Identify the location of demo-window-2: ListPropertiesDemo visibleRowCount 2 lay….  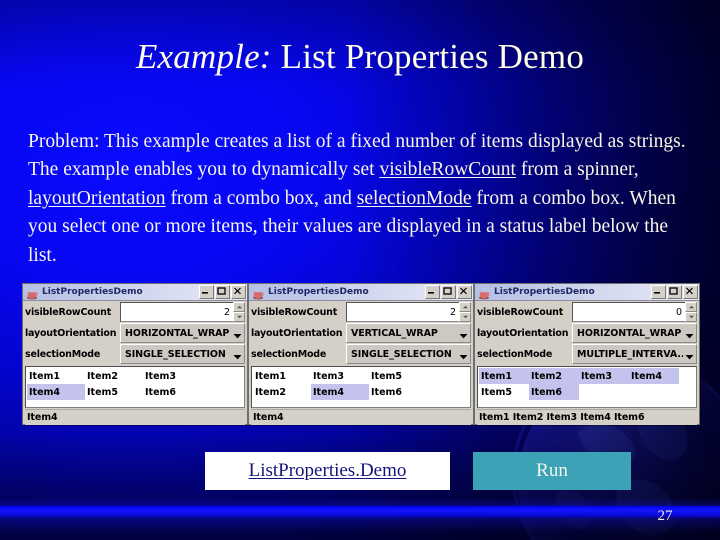
(361, 354).